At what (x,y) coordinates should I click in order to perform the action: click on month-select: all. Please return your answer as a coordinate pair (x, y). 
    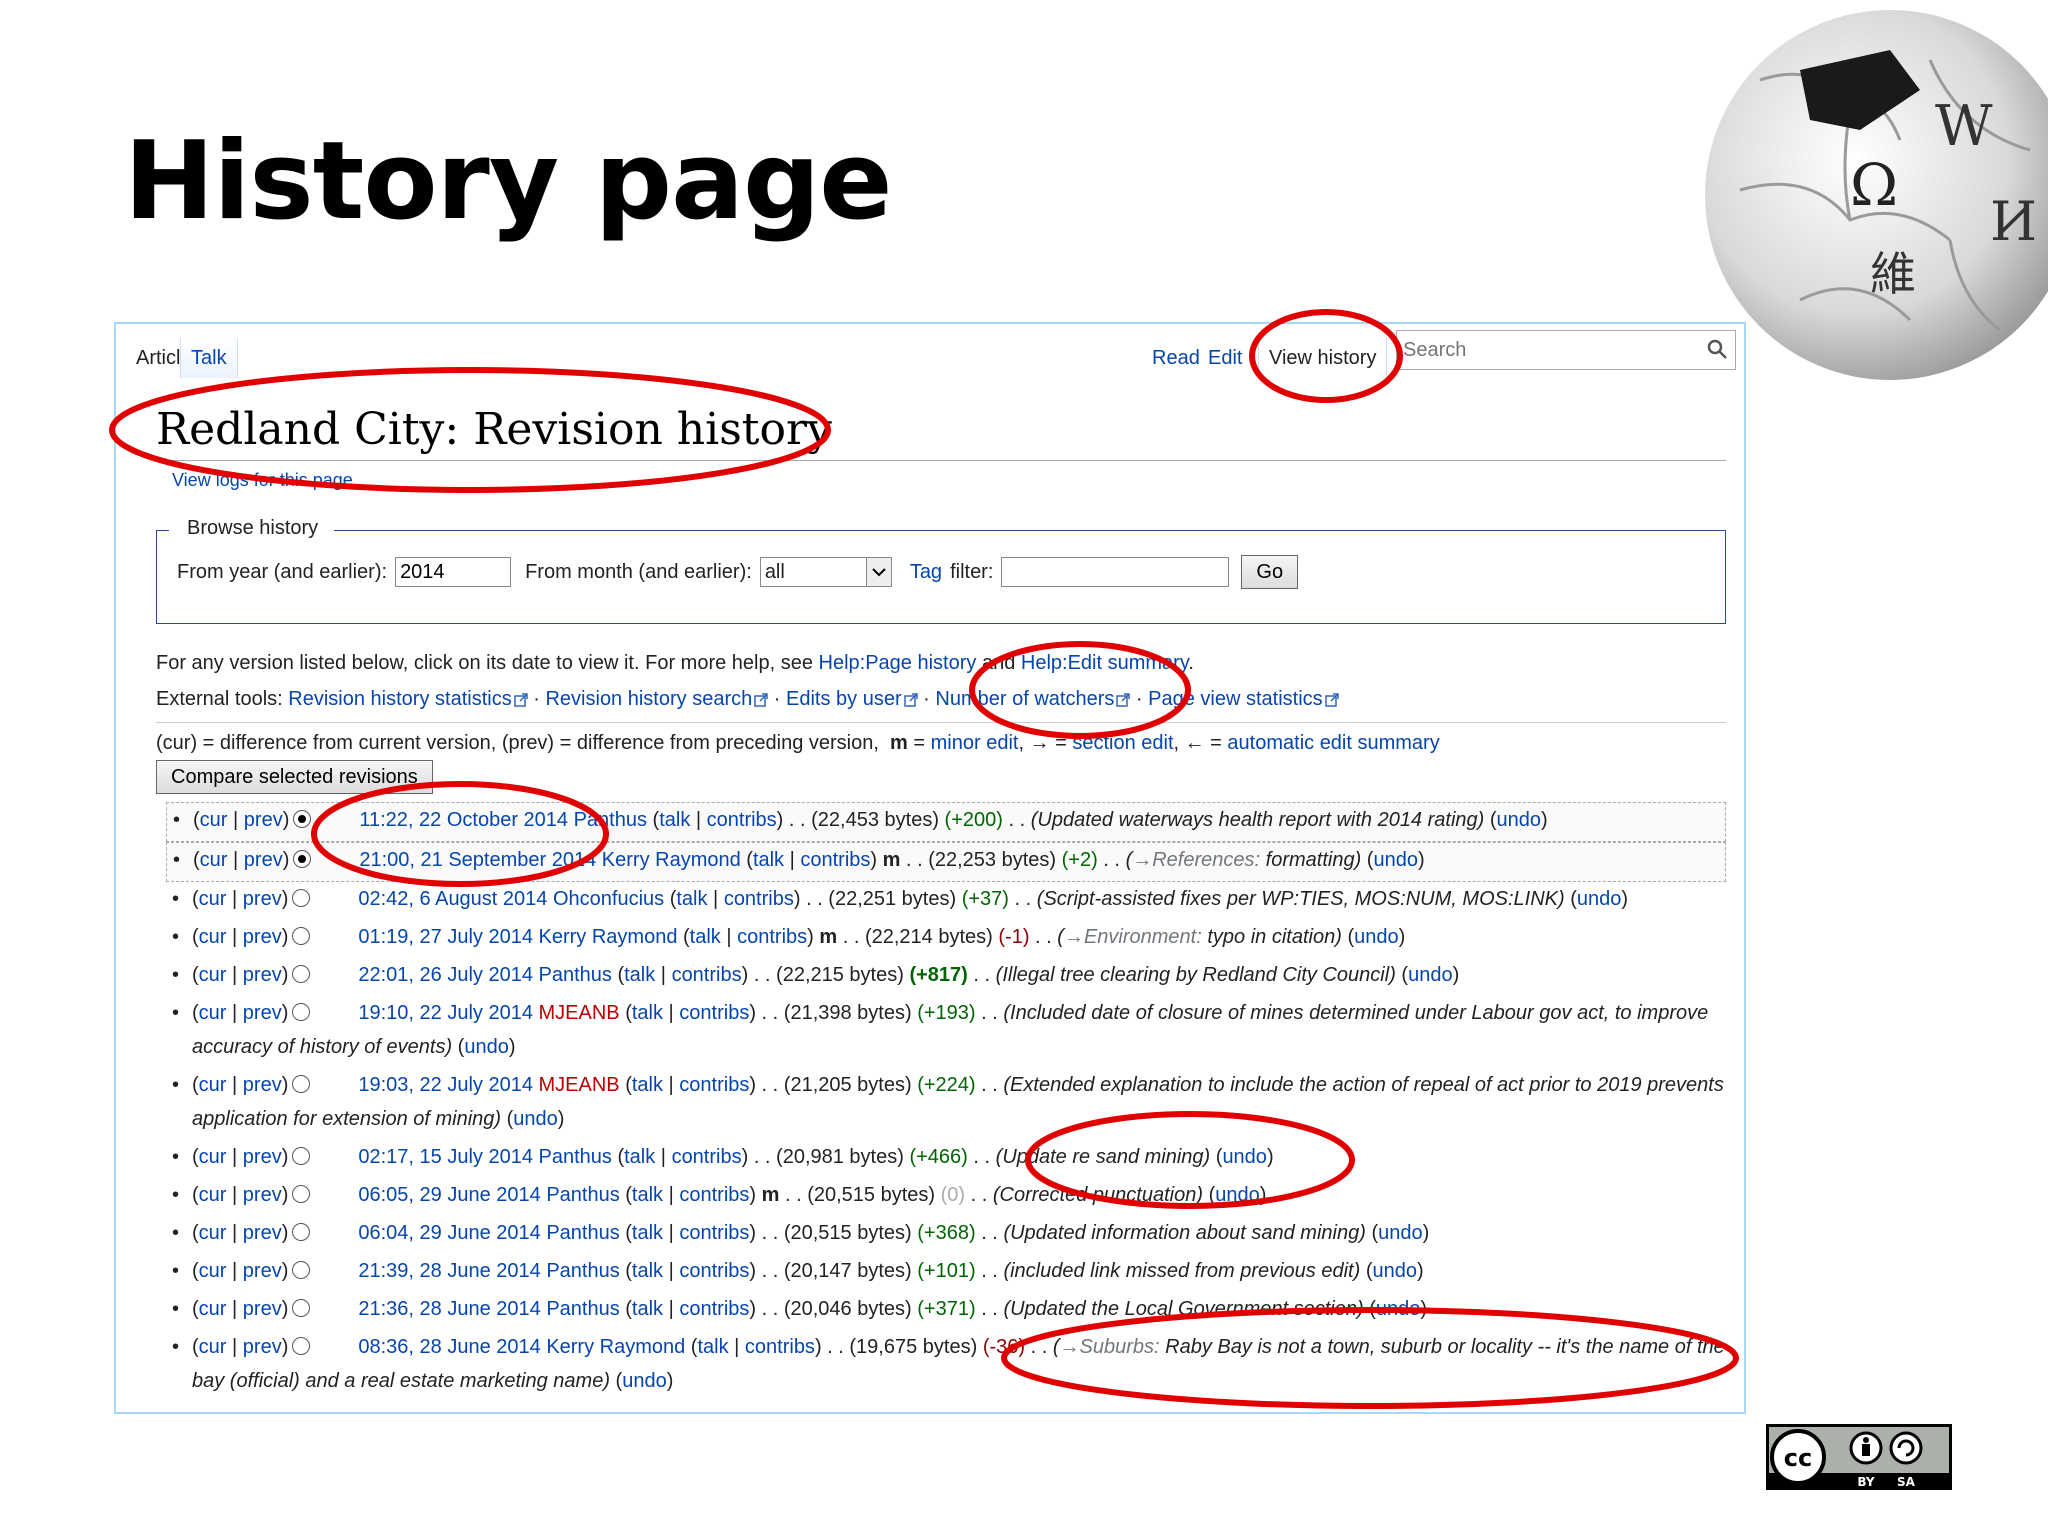
    Looking at the image, I should click on (825, 572).